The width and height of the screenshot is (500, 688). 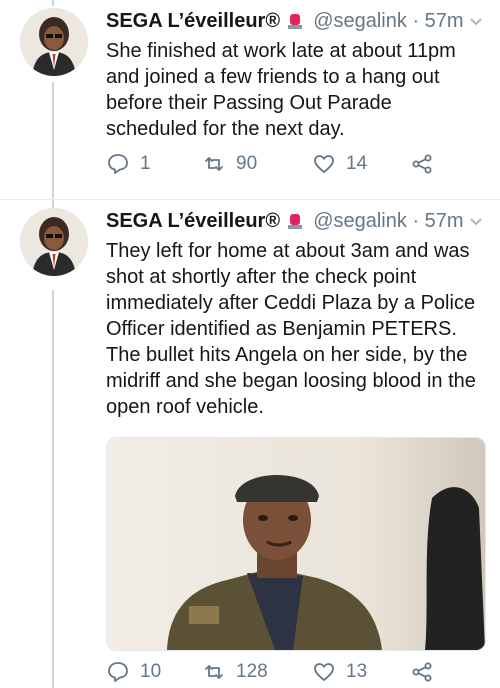 What do you see at coordinates (288, 251) in the screenshot?
I see `tweet-text-line: They left for home at about 3am and was` at bounding box center [288, 251].